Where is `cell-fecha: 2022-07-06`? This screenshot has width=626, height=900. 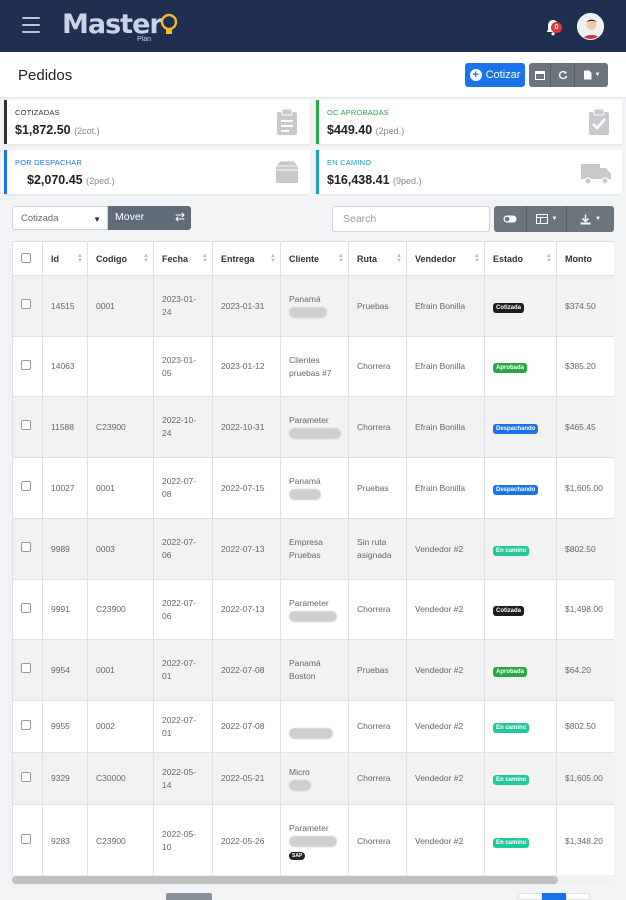 cell-fecha: 2022-07-06 is located at coordinates (183, 609).